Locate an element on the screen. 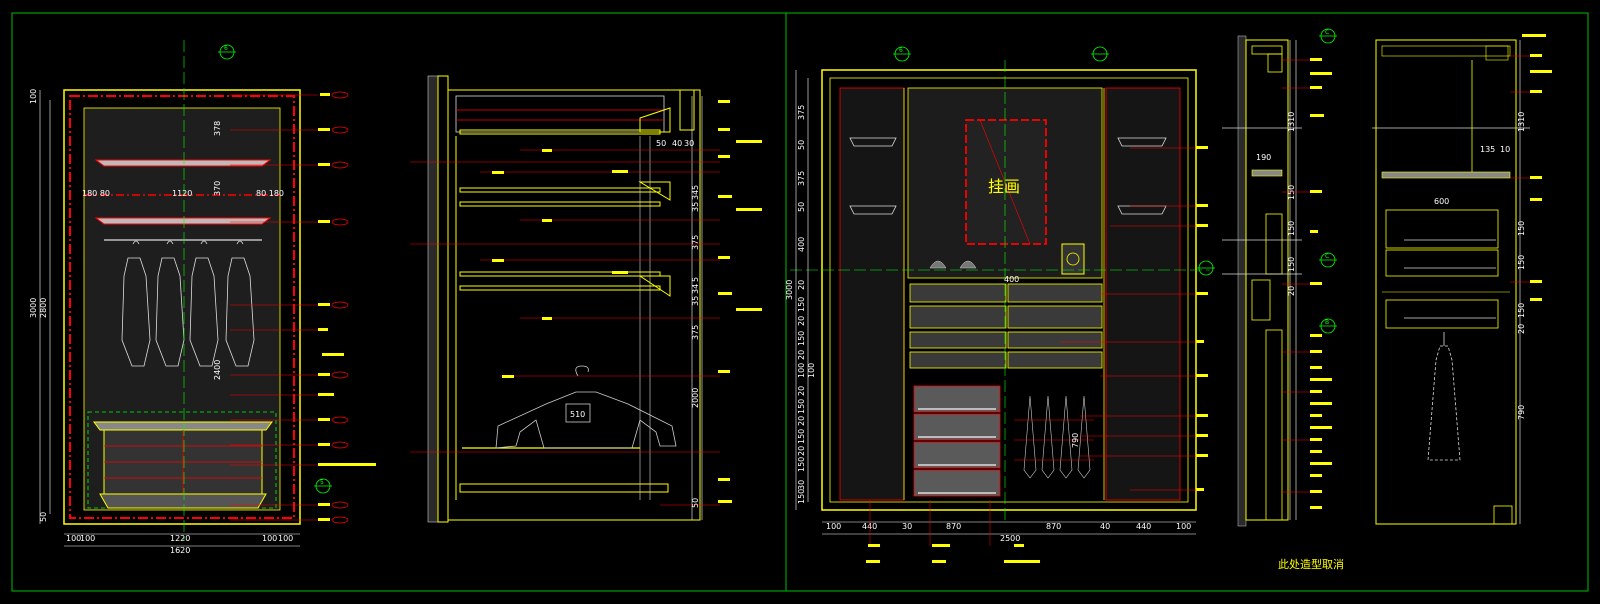  dim-a-bottom-3: 1220 is located at coordinates (180, 538).